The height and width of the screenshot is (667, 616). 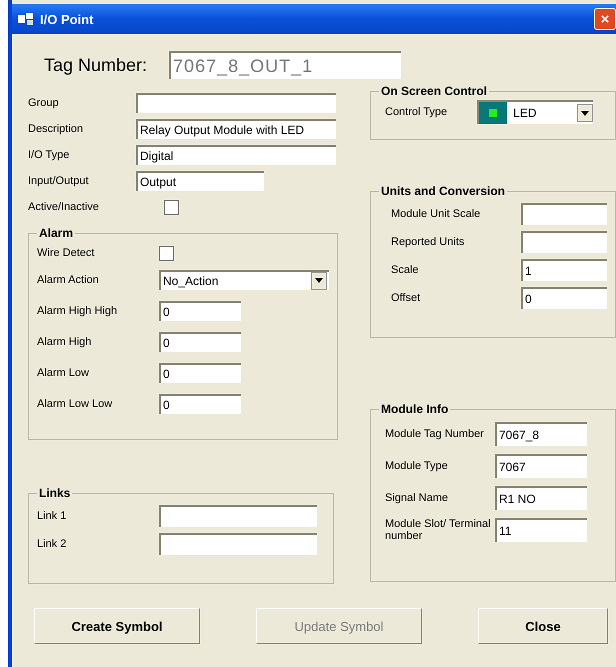 What do you see at coordinates (64, 342) in the screenshot?
I see `field-label: Alarm High` at bounding box center [64, 342].